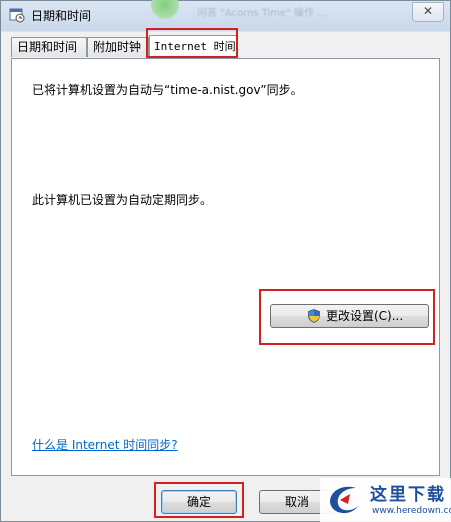 The width and height of the screenshot is (451, 522). What do you see at coordinates (408, 495) in the screenshot?
I see `watermark-site-name: 这里下载` at bounding box center [408, 495].